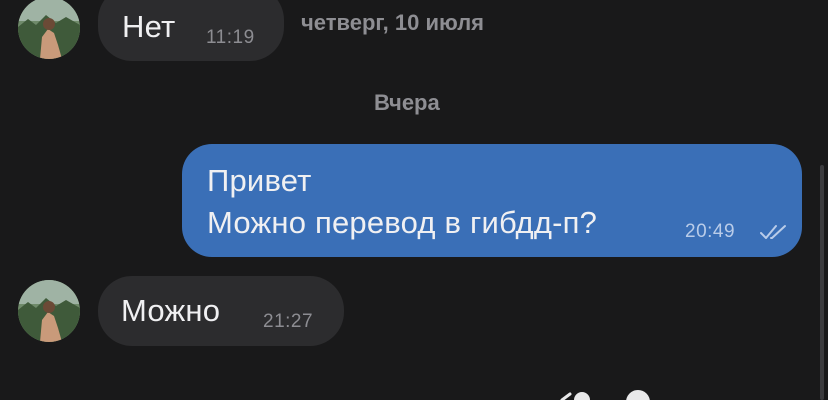 The image size is (828, 400). I want to click on message-text-line-2: Можно перевод в гибдд-п?, so click(402, 222).